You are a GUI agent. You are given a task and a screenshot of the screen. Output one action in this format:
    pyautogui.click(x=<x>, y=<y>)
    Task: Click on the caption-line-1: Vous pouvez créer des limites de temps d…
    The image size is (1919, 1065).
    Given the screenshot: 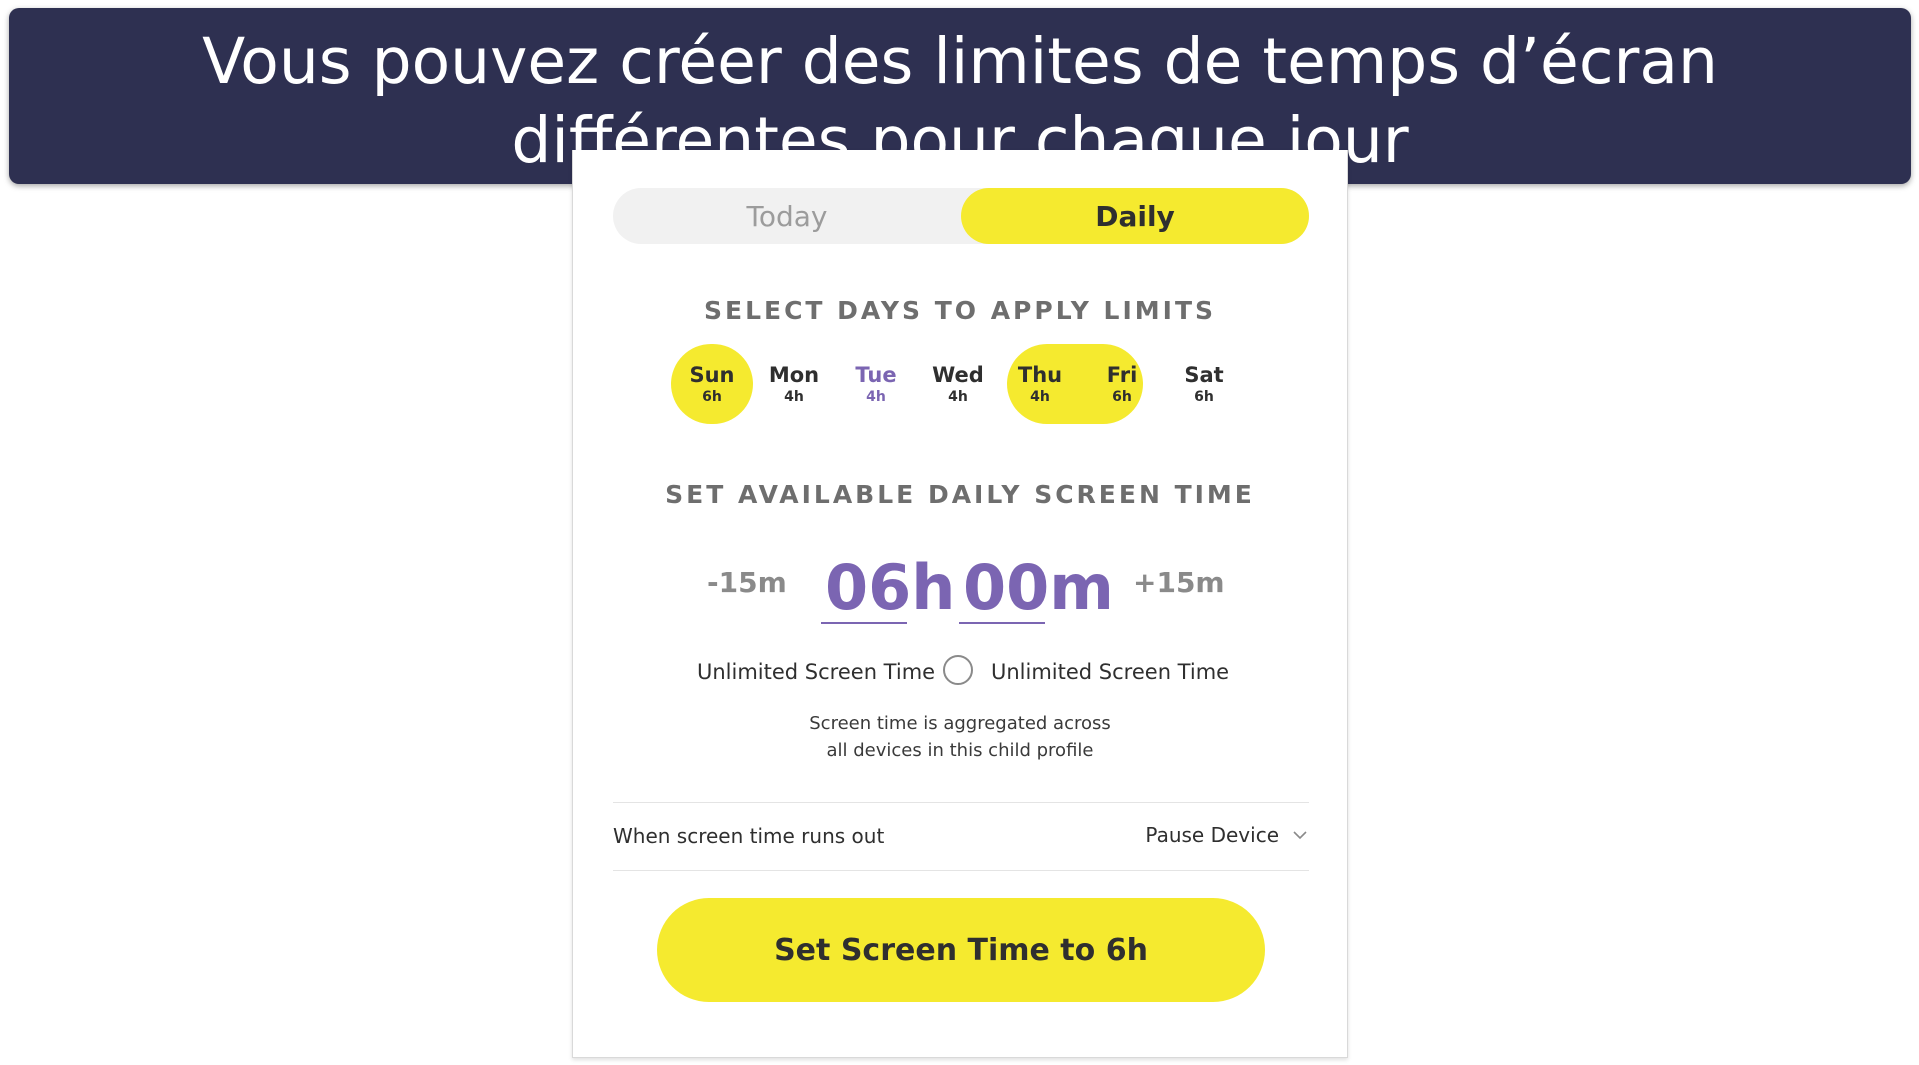 What is the action you would take?
    pyautogui.click(x=960, y=61)
    